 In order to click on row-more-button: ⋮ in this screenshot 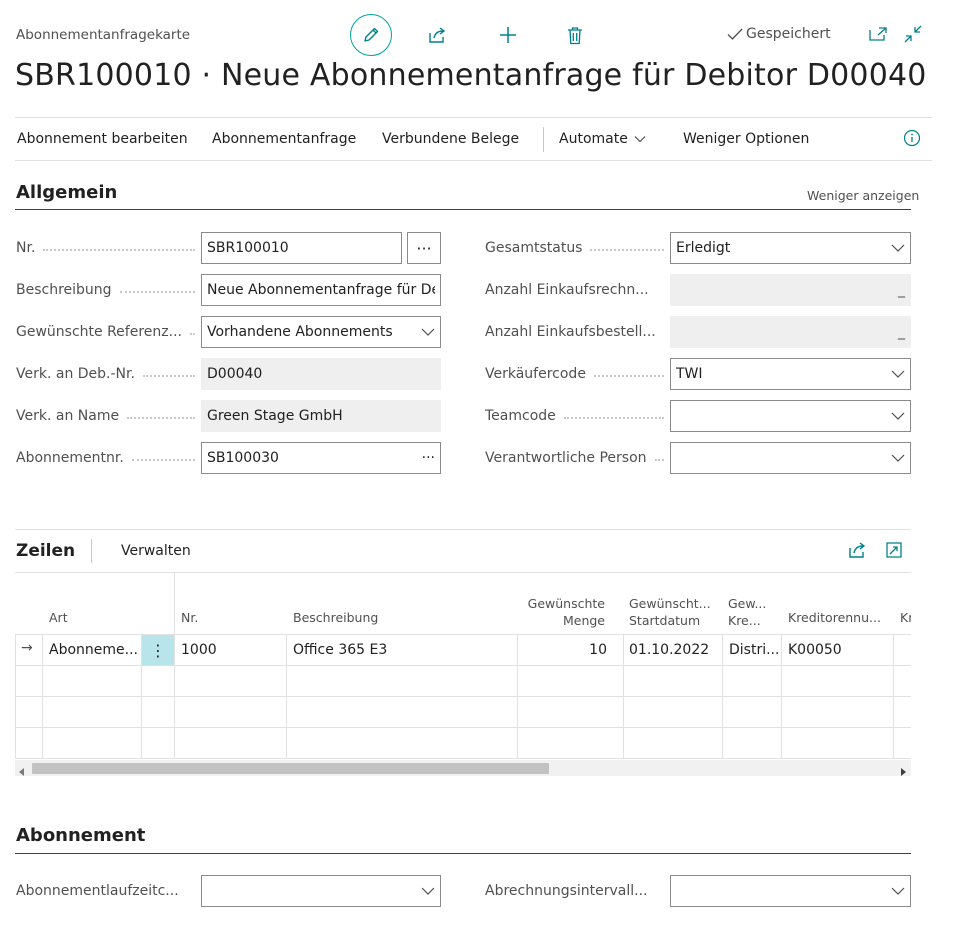, I will do `click(158, 650)`.